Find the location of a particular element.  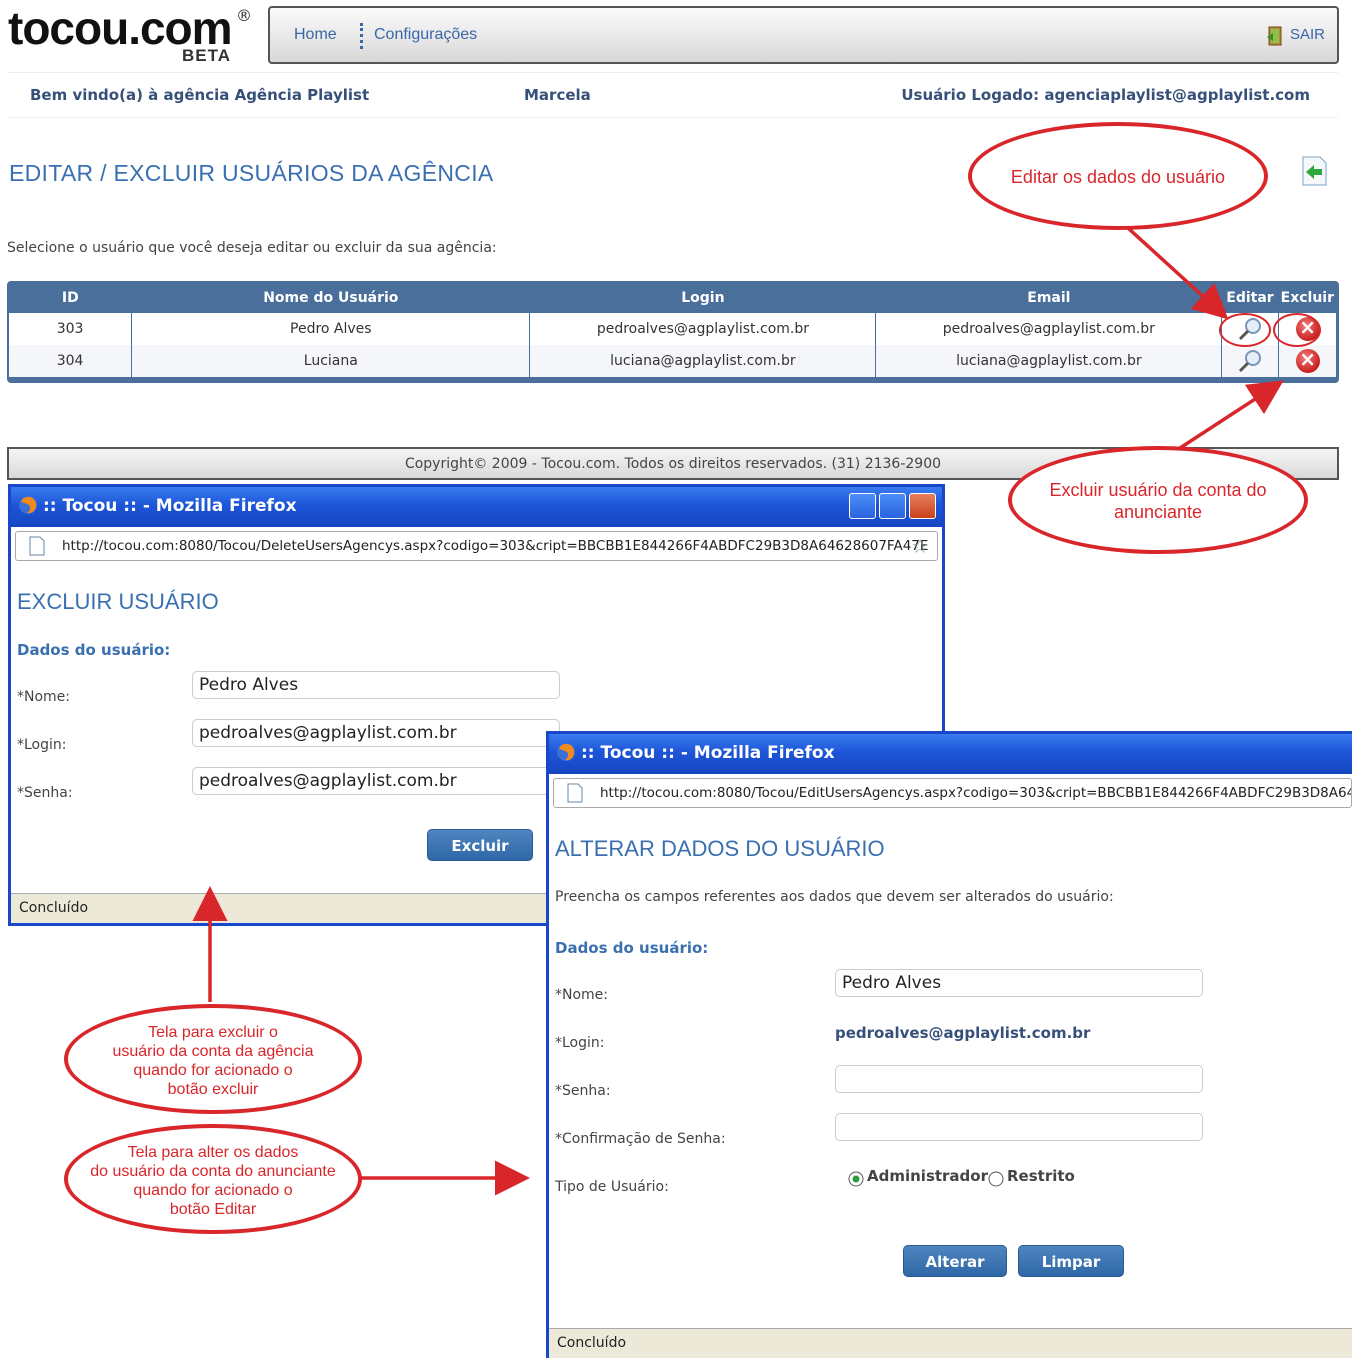

annotation-delete: Excluir usuário da conta do anunciante is located at coordinates (1158, 500).